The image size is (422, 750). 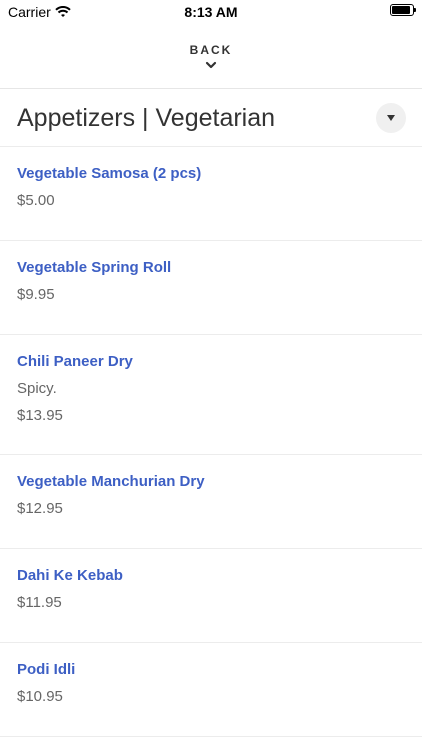 What do you see at coordinates (211, 194) in the screenshot?
I see `menu-item: Vegetable Samosa (2 pcs) $5.00` at bounding box center [211, 194].